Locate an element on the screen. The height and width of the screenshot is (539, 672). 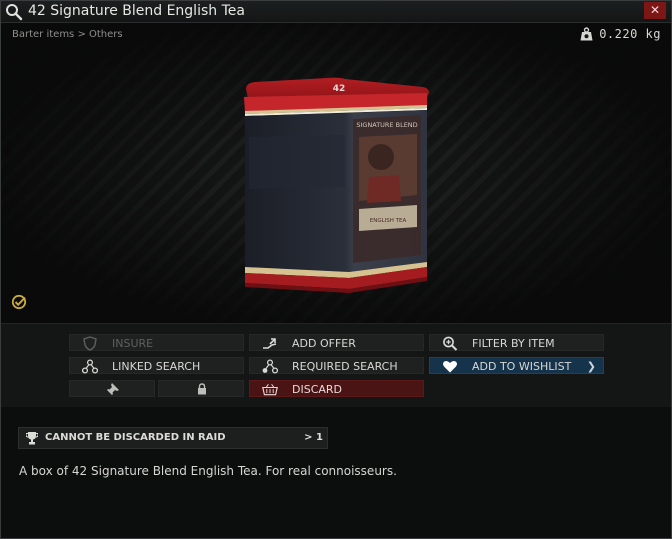
tin-lid-label: 42 is located at coordinates (339, 89).